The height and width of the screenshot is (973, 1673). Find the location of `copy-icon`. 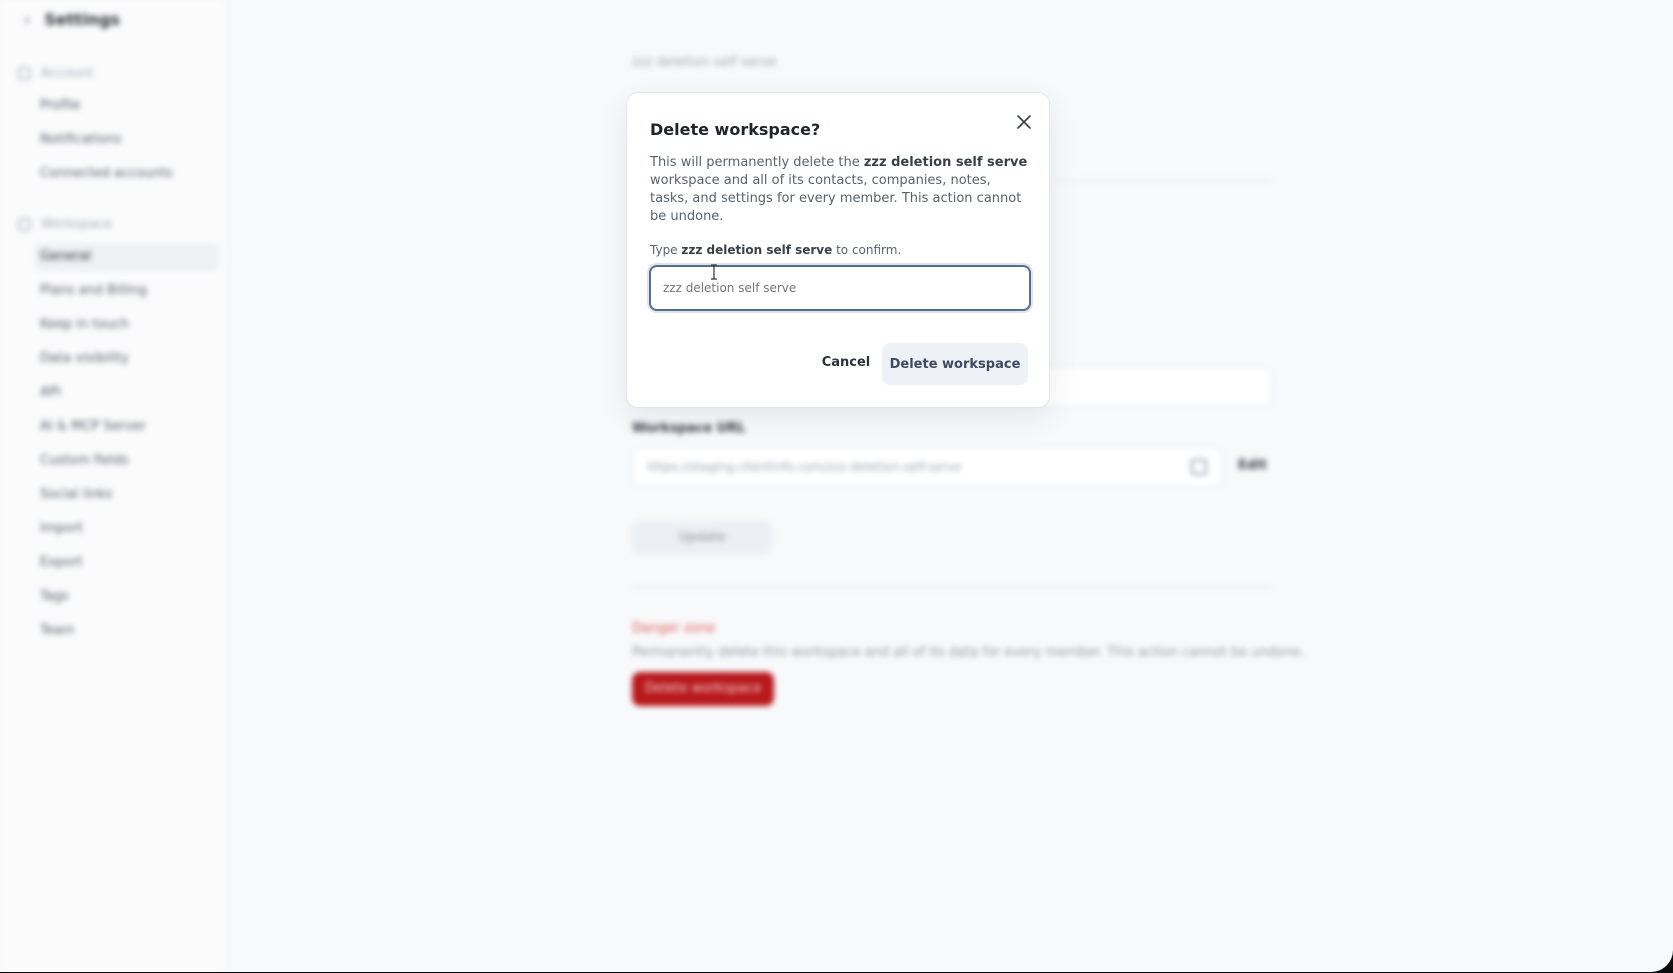

copy-icon is located at coordinates (1199, 467).